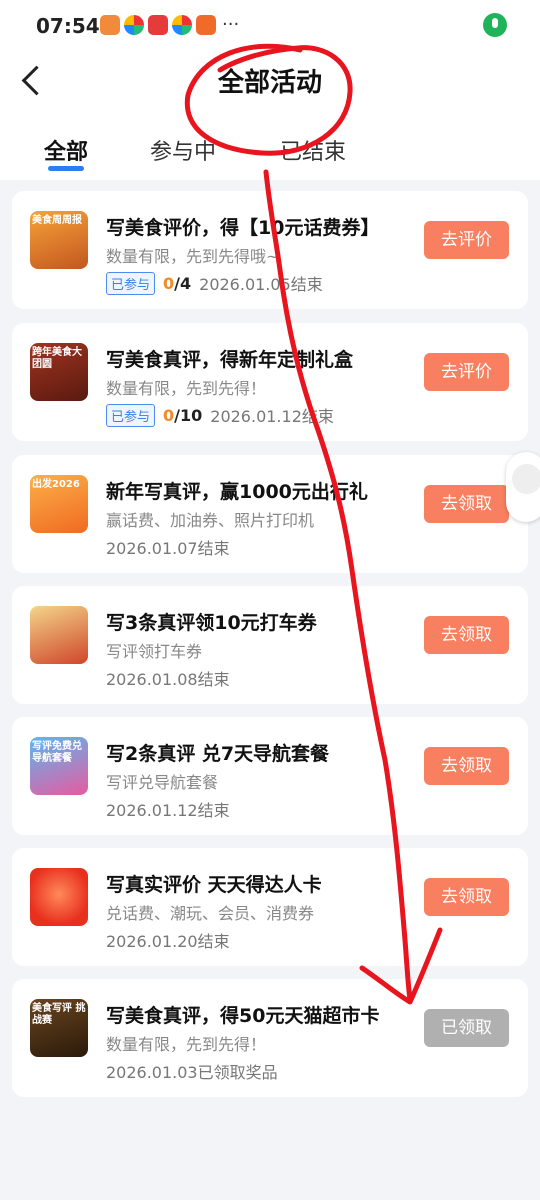 The width and height of the screenshot is (540, 1200). Describe the element at coordinates (59, 1014) in the screenshot. I see `thumbnail-label: 美食写评 挑战赛` at that location.